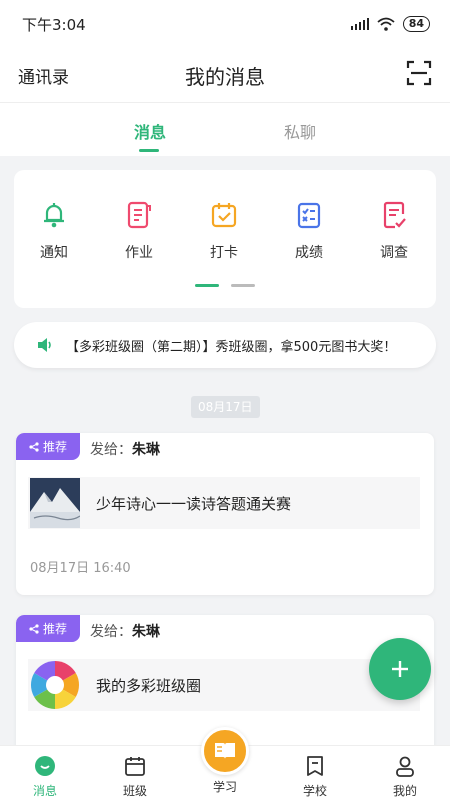 Image resolution: width=450 pixels, height=800 pixels. What do you see at coordinates (139, 253) in the screenshot?
I see `category-label: 作业` at bounding box center [139, 253].